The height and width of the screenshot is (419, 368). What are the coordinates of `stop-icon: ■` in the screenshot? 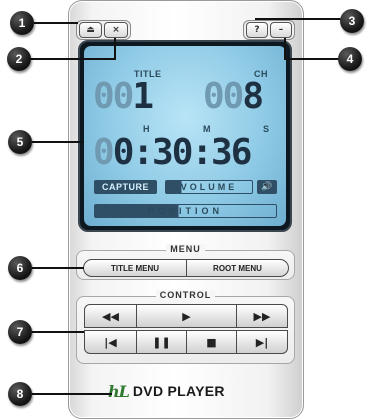 It's located at (211, 342).